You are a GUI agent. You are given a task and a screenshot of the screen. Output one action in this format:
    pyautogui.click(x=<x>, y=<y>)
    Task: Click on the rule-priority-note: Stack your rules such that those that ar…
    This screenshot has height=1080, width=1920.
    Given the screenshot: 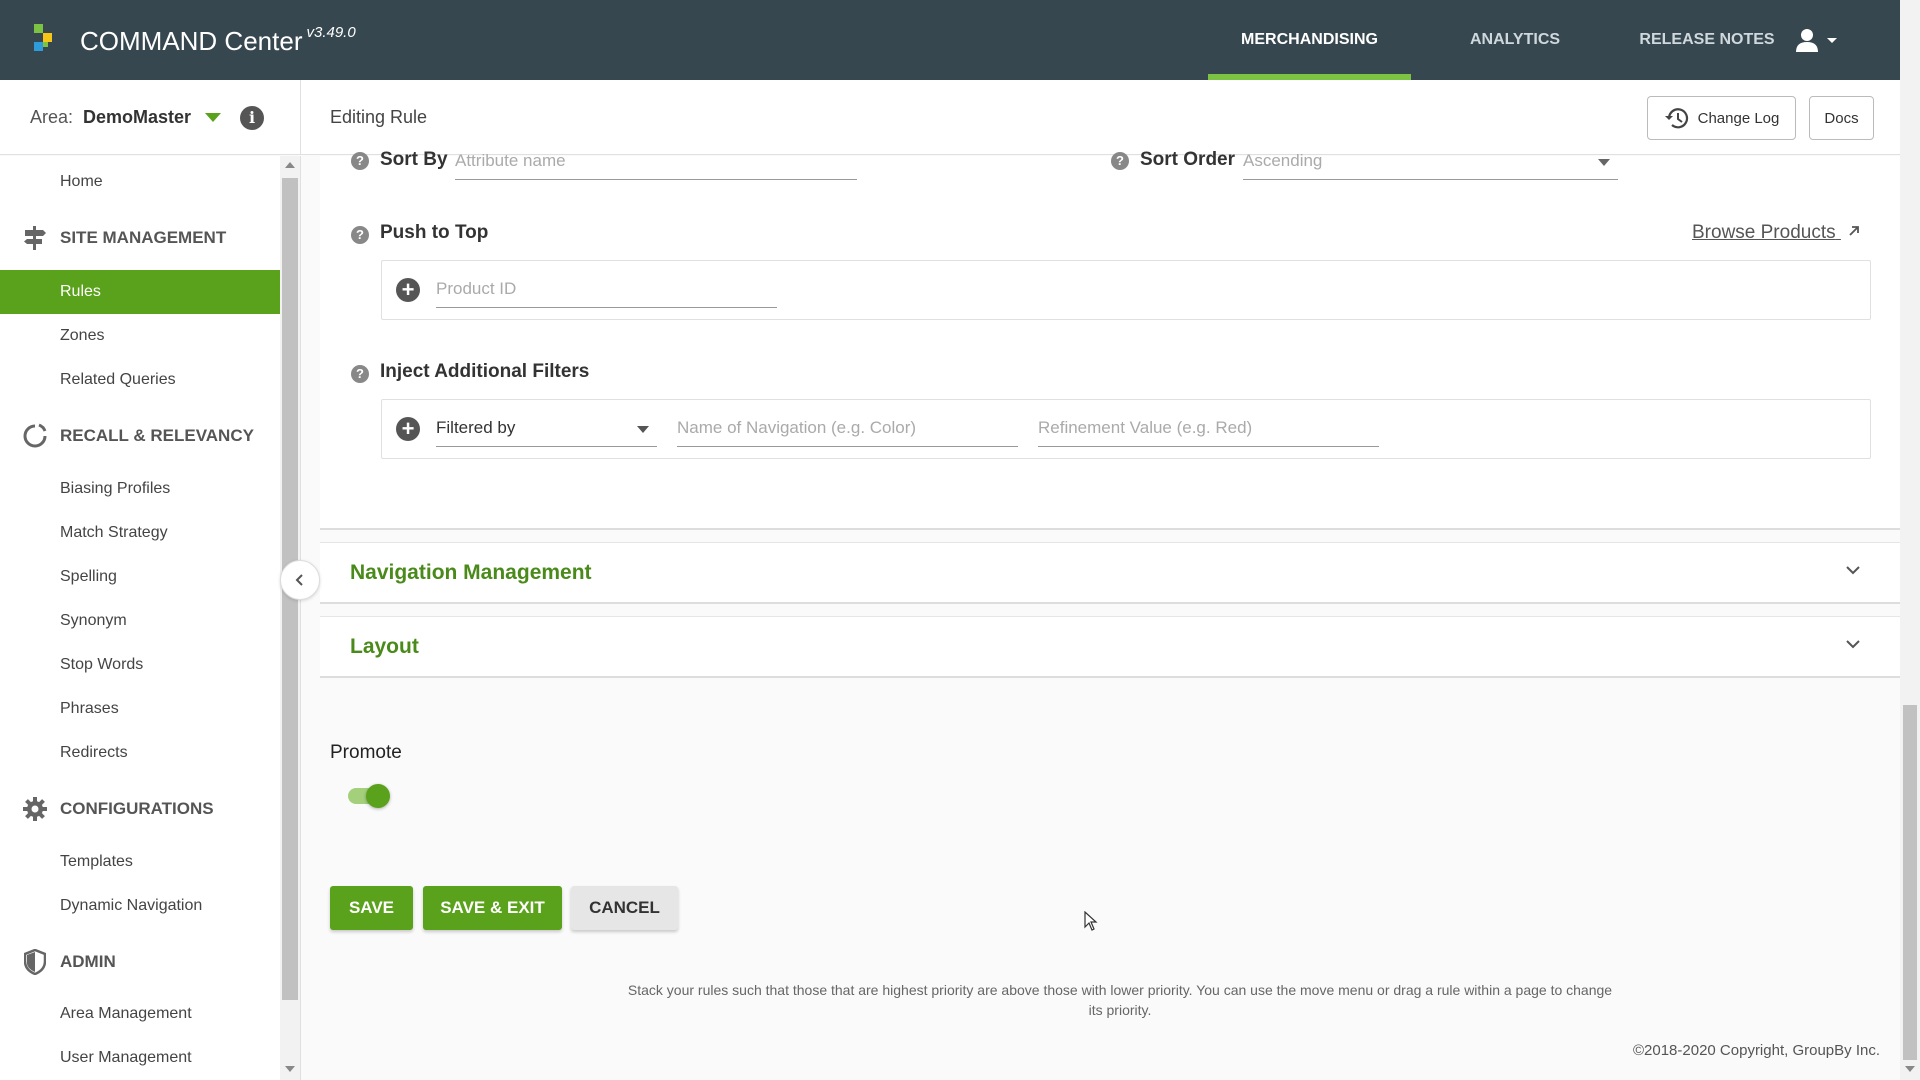 What is the action you would take?
    pyautogui.click(x=1120, y=1000)
    